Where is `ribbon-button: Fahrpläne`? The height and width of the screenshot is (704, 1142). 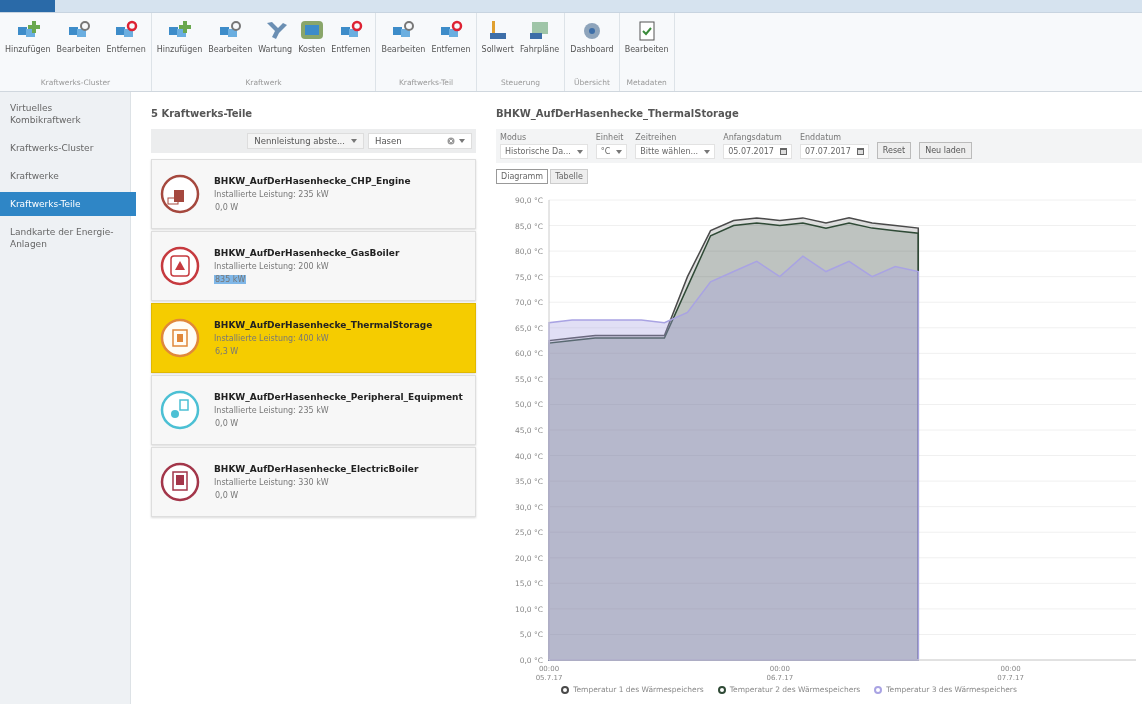
ribbon-button: Fahrpläne is located at coordinates (539, 45).